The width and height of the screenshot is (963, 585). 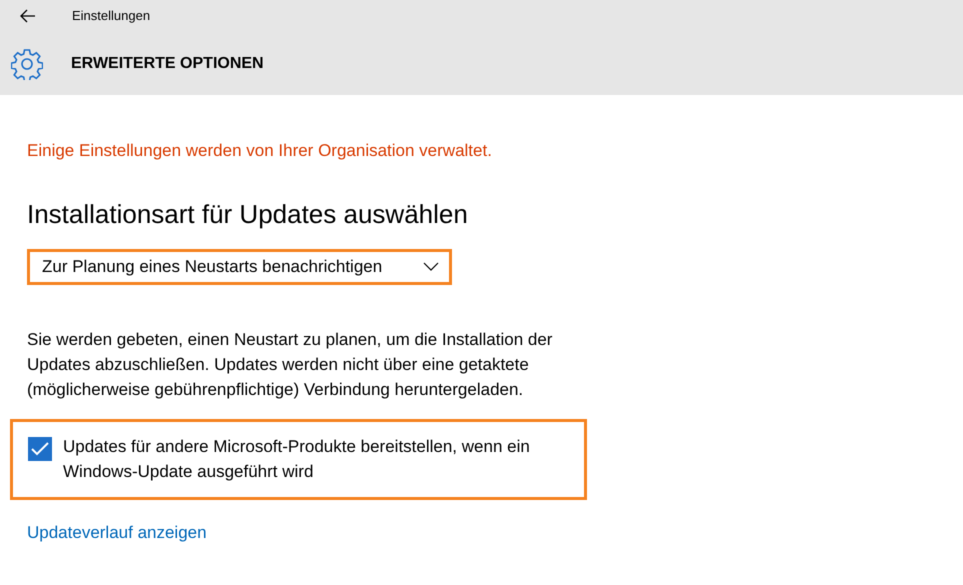 What do you see at coordinates (239, 267) in the screenshot?
I see `install-type-dropdown: Zur Planung eines Neustarts benachrichtigen` at bounding box center [239, 267].